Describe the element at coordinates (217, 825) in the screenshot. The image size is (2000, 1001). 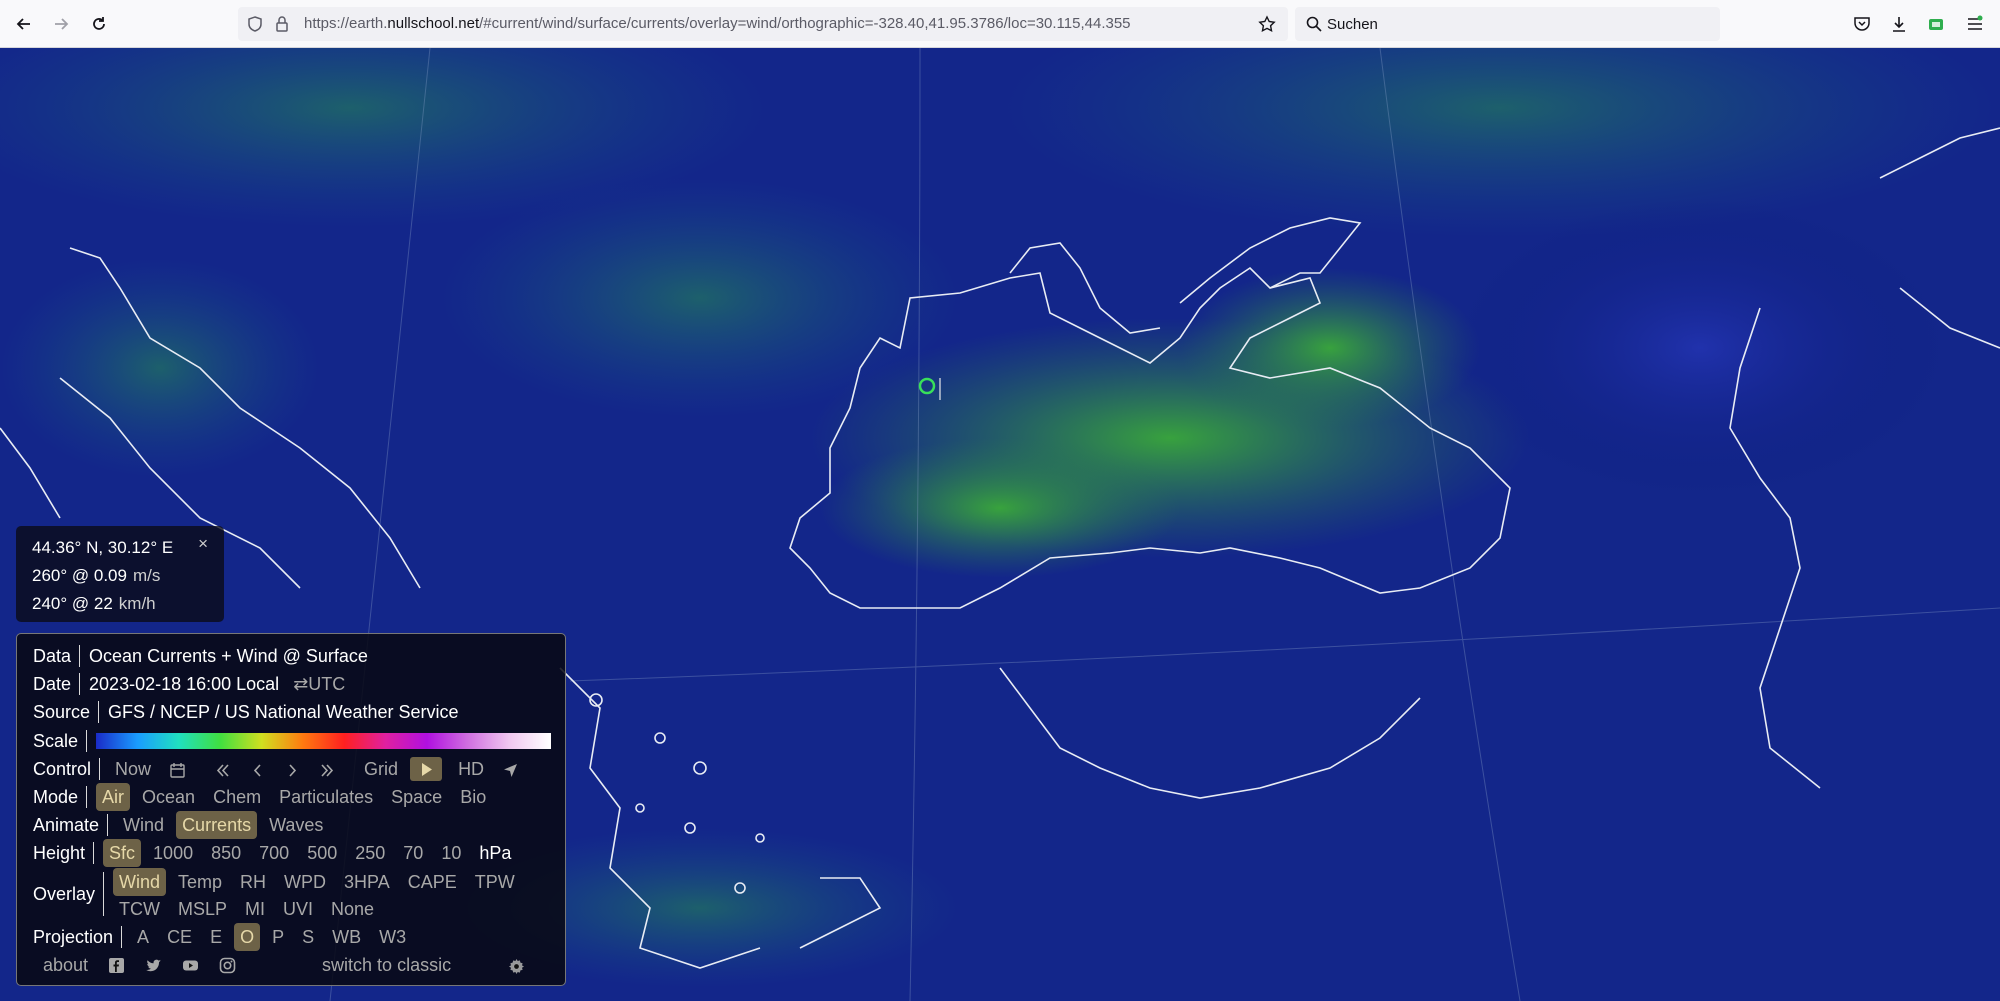
I see `animate-currents: Currents` at that location.